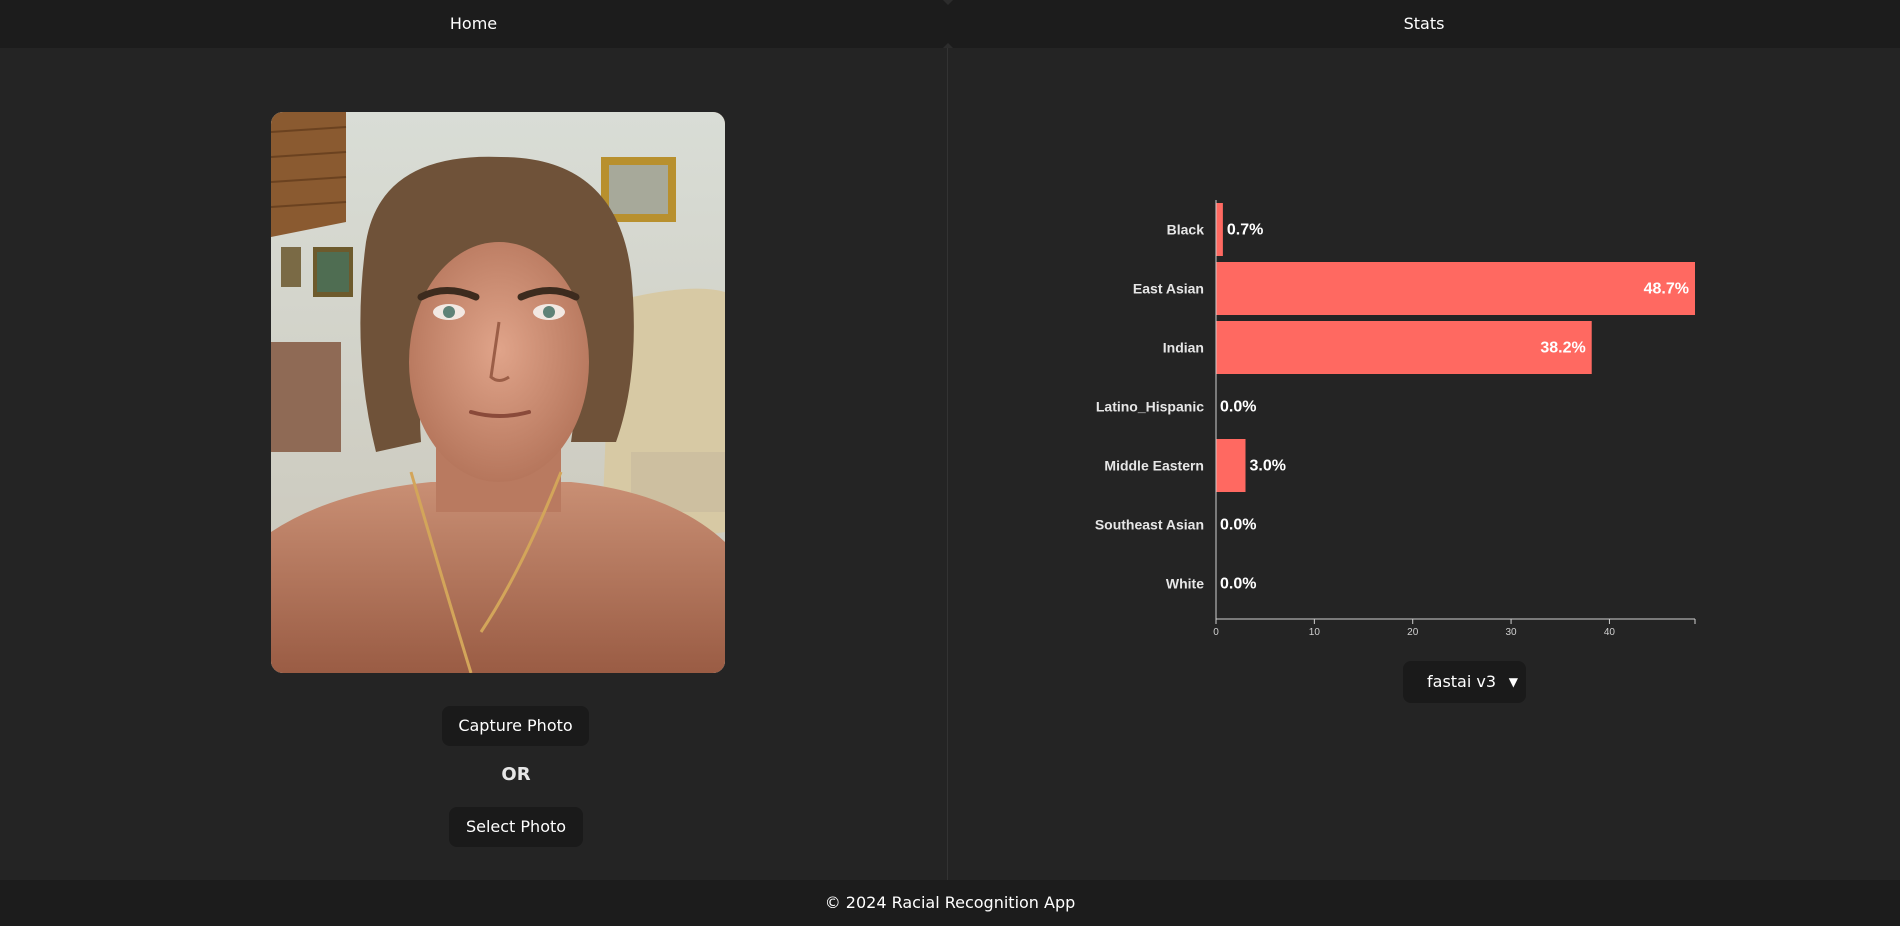  What do you see at coordinates (1219, 229) in the screenshot?
I see `bar-black` at bounding box center [1219, 229].